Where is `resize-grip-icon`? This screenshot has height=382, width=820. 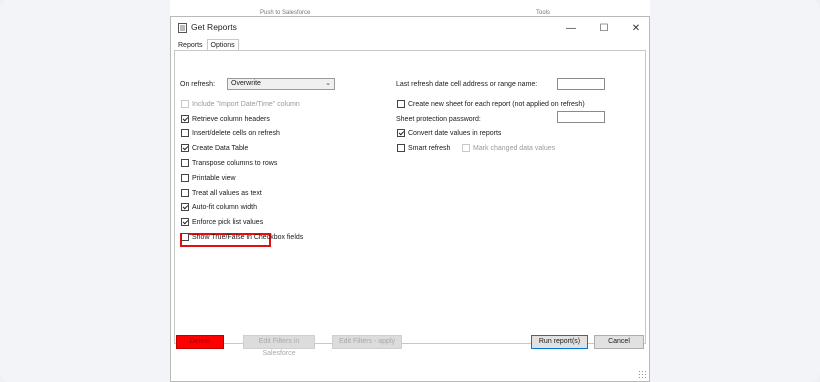 resize-grip-icon is located at coordinates (642, 374).